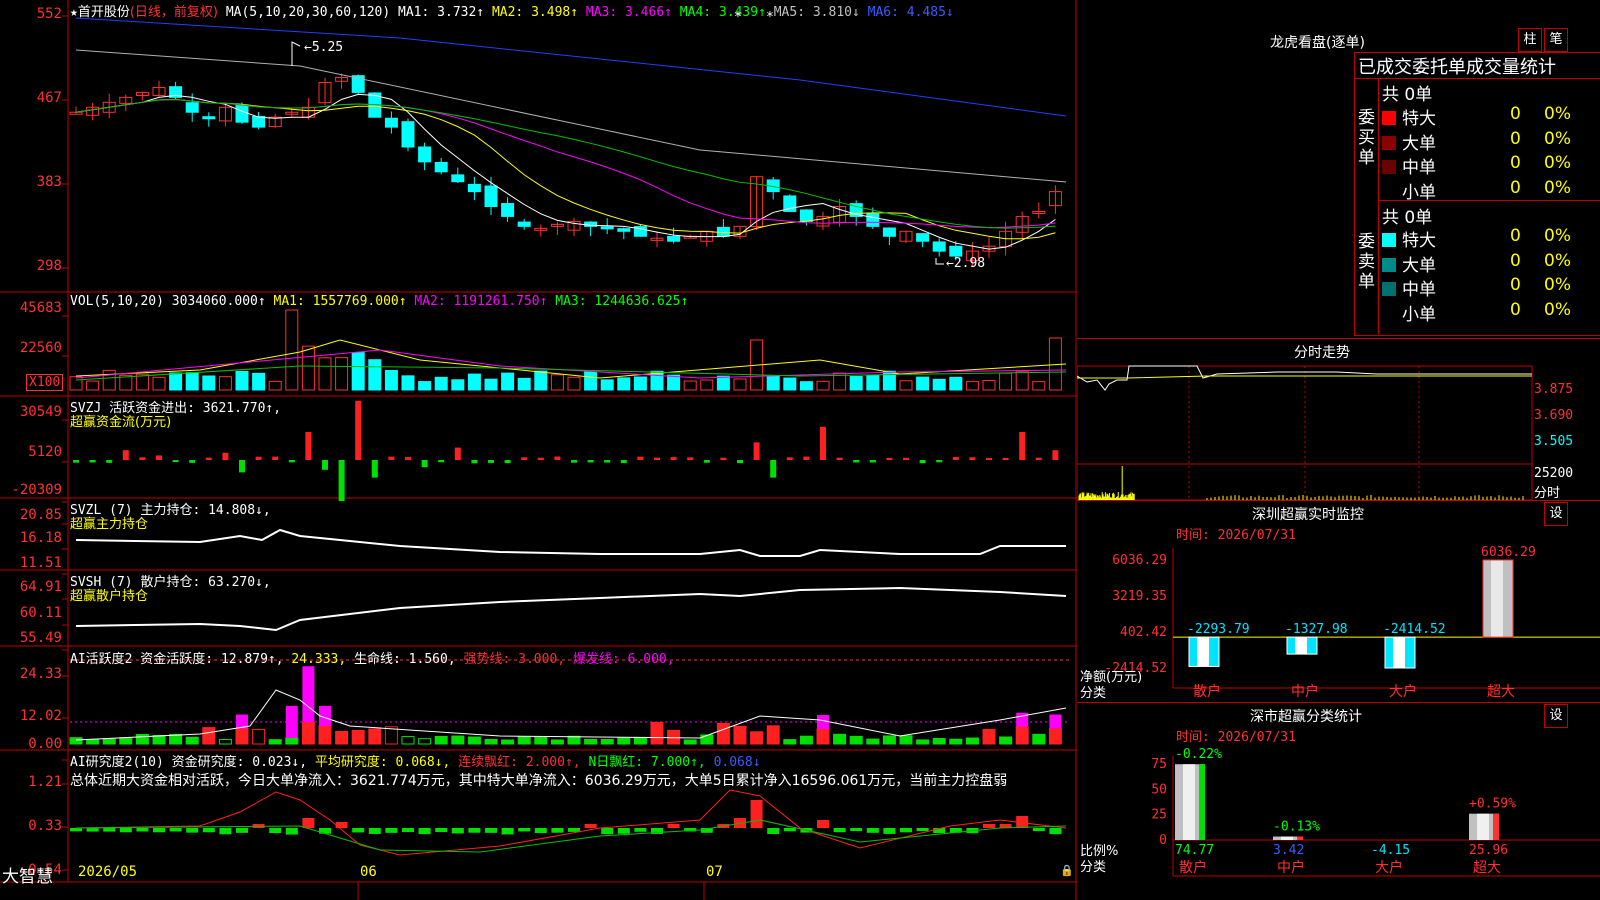 This screenshot has width=1600, height=900. I want to click on svzj-y-tick: -20309, so click(36, 490).